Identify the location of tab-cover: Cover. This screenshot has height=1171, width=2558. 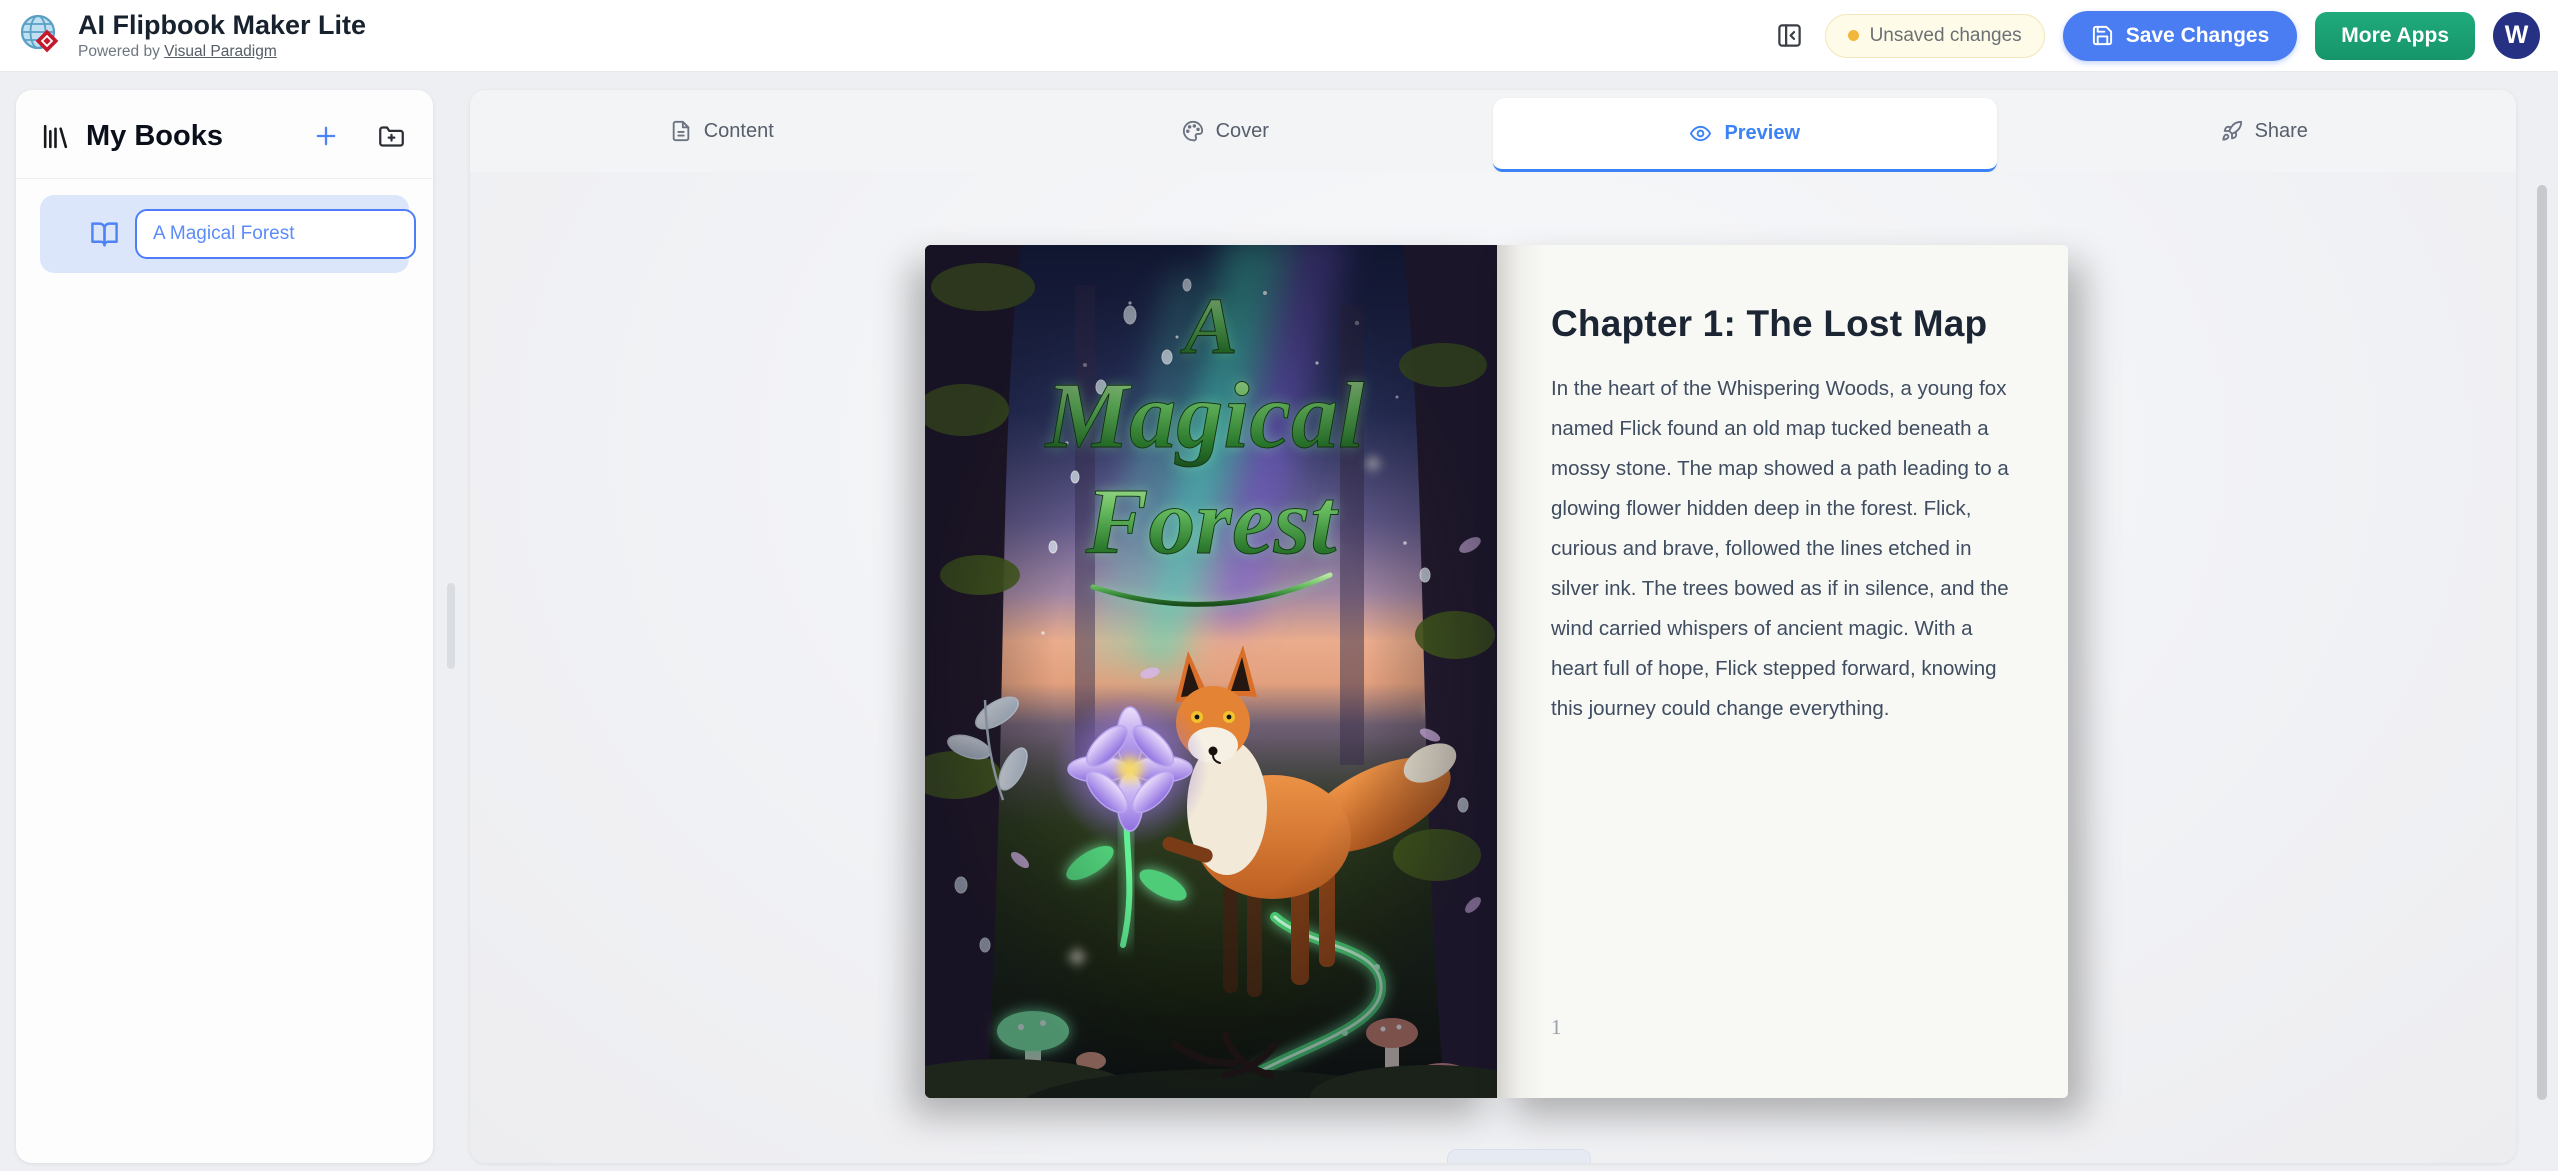
(1226, 131).